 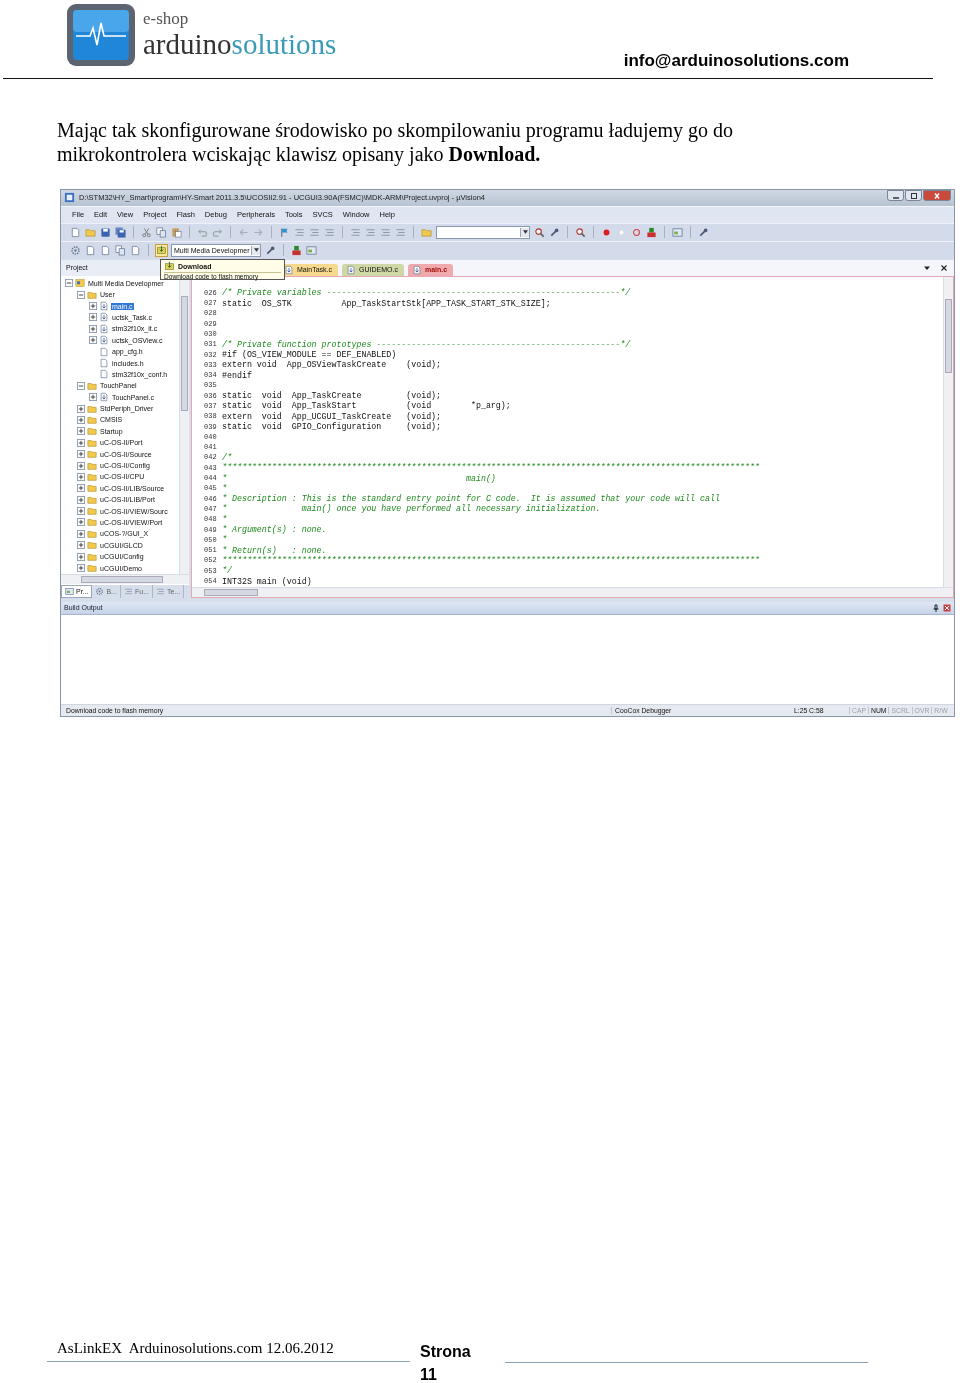 I want to click on code-line: INT32S main (void), so click(x=267, y=581).